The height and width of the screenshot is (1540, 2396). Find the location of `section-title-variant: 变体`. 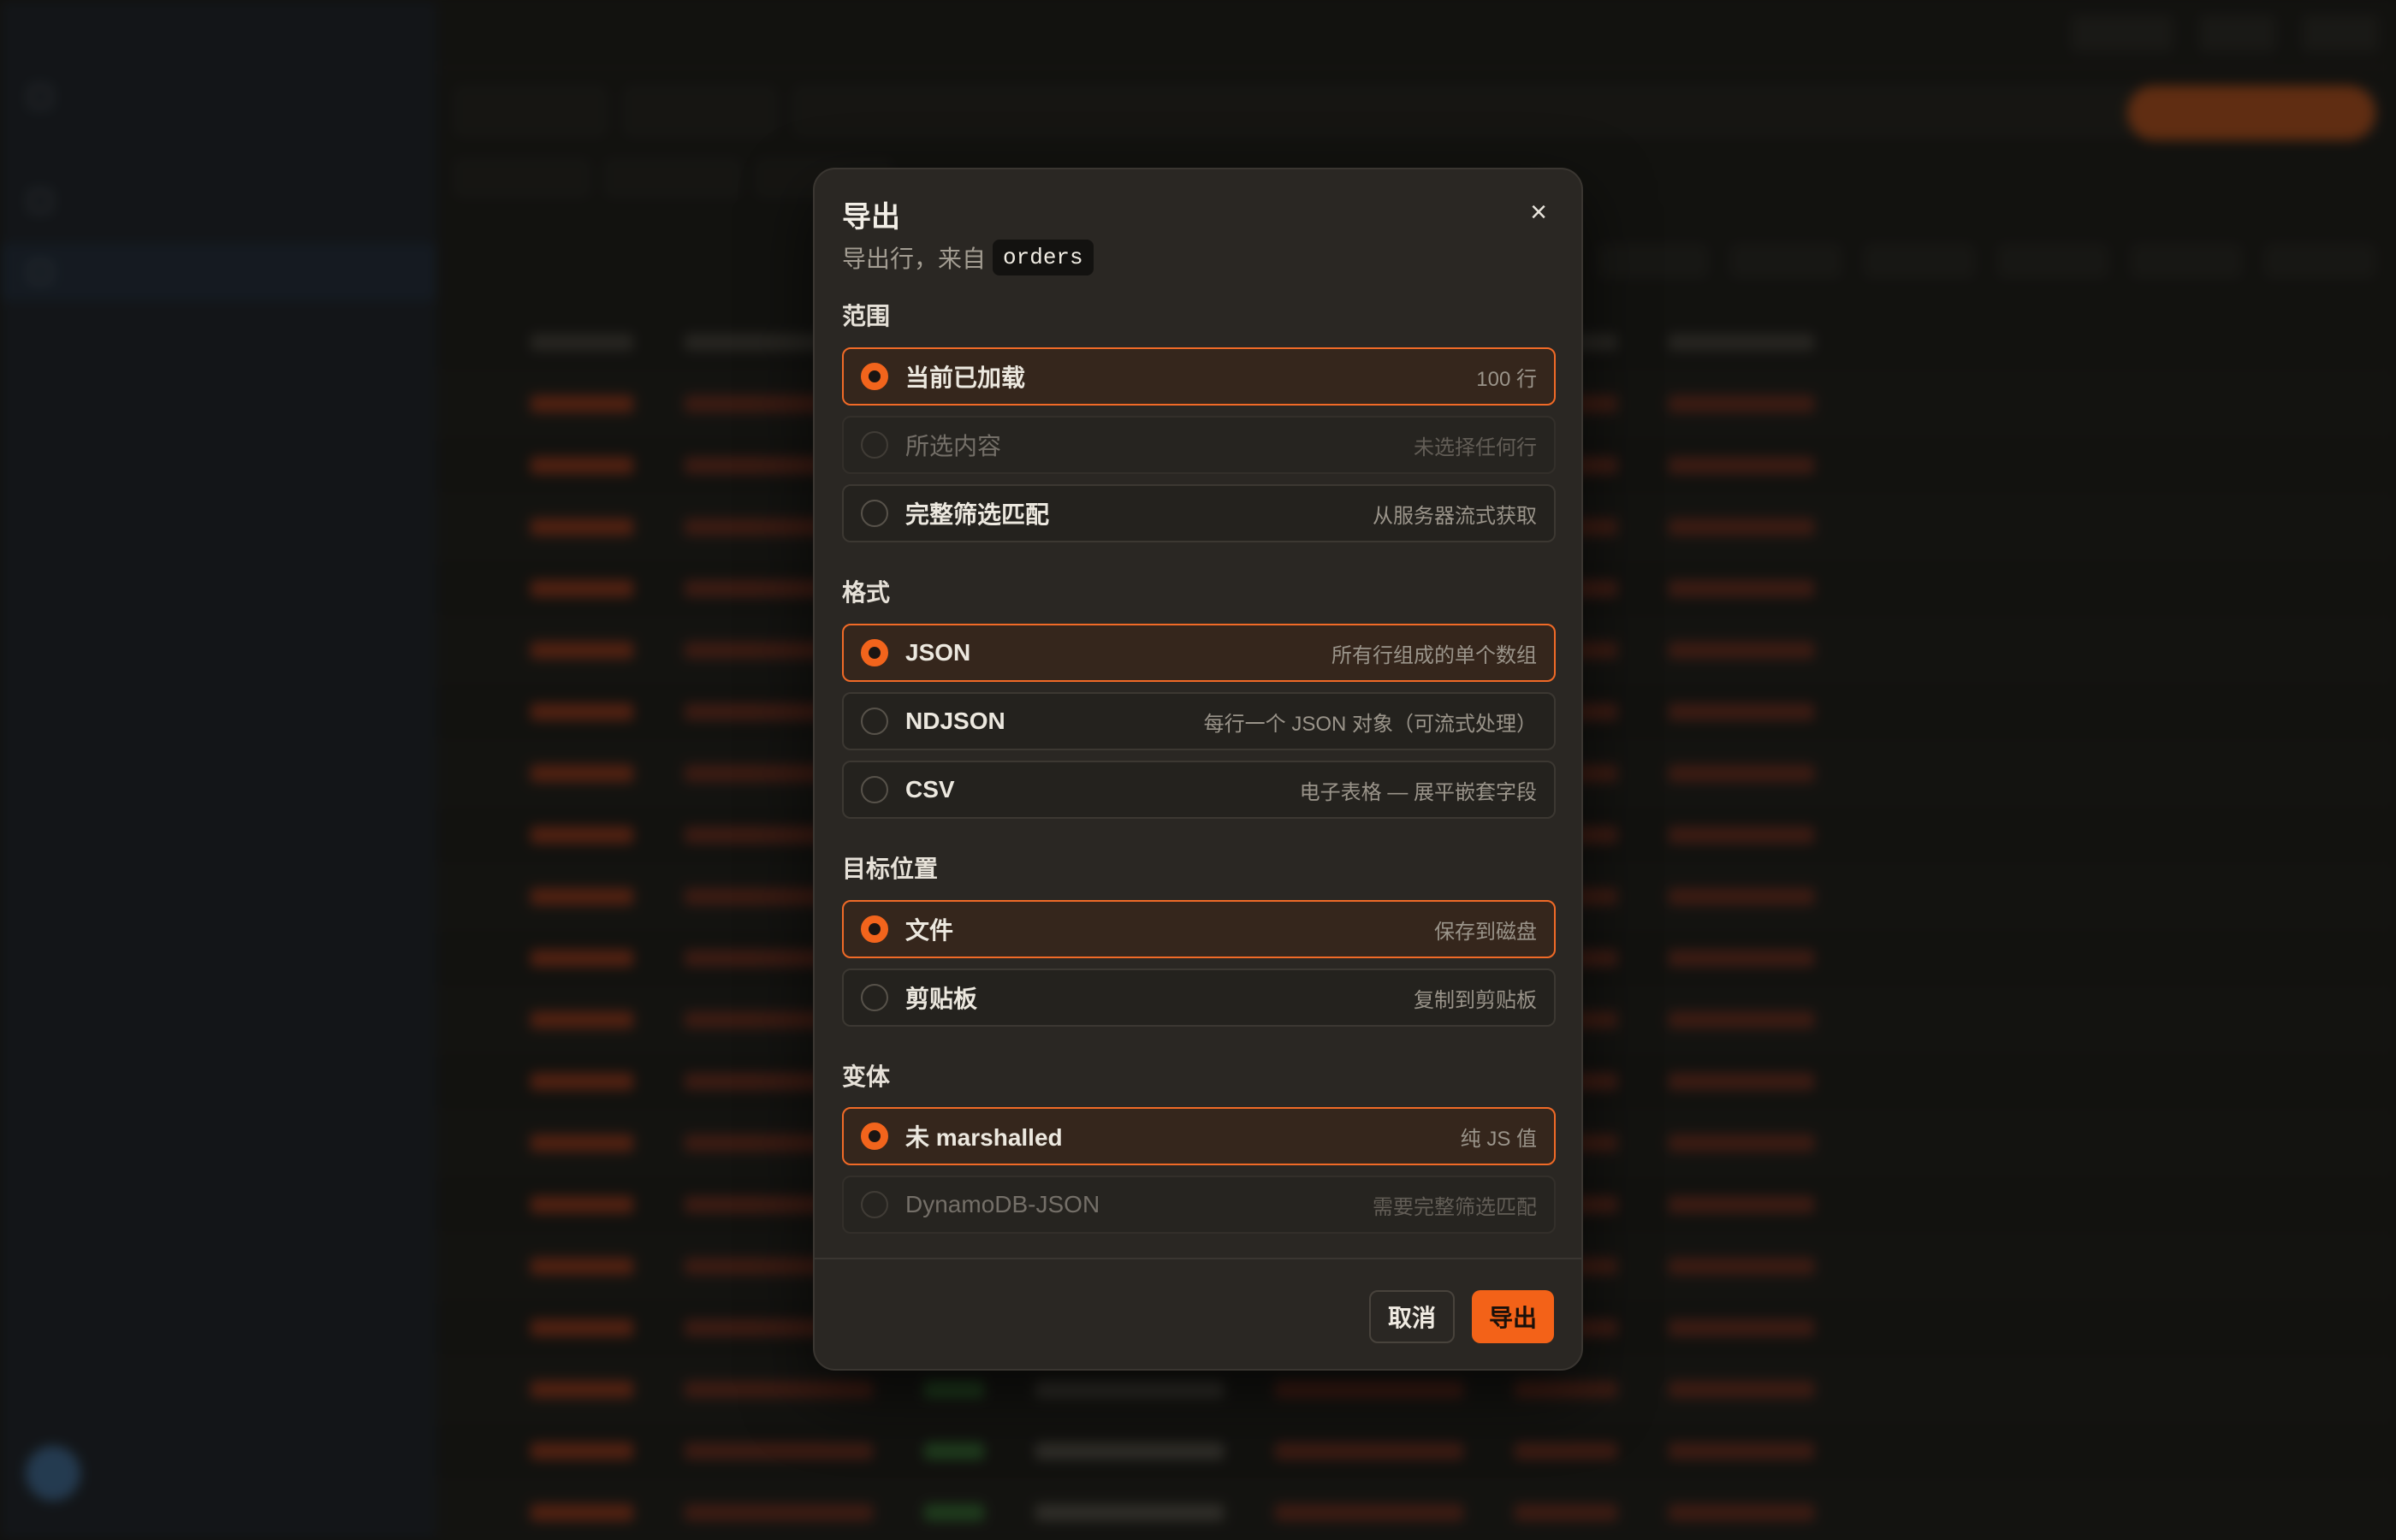

section-title-variant: 变体 is located at coordinates (866, 1076).